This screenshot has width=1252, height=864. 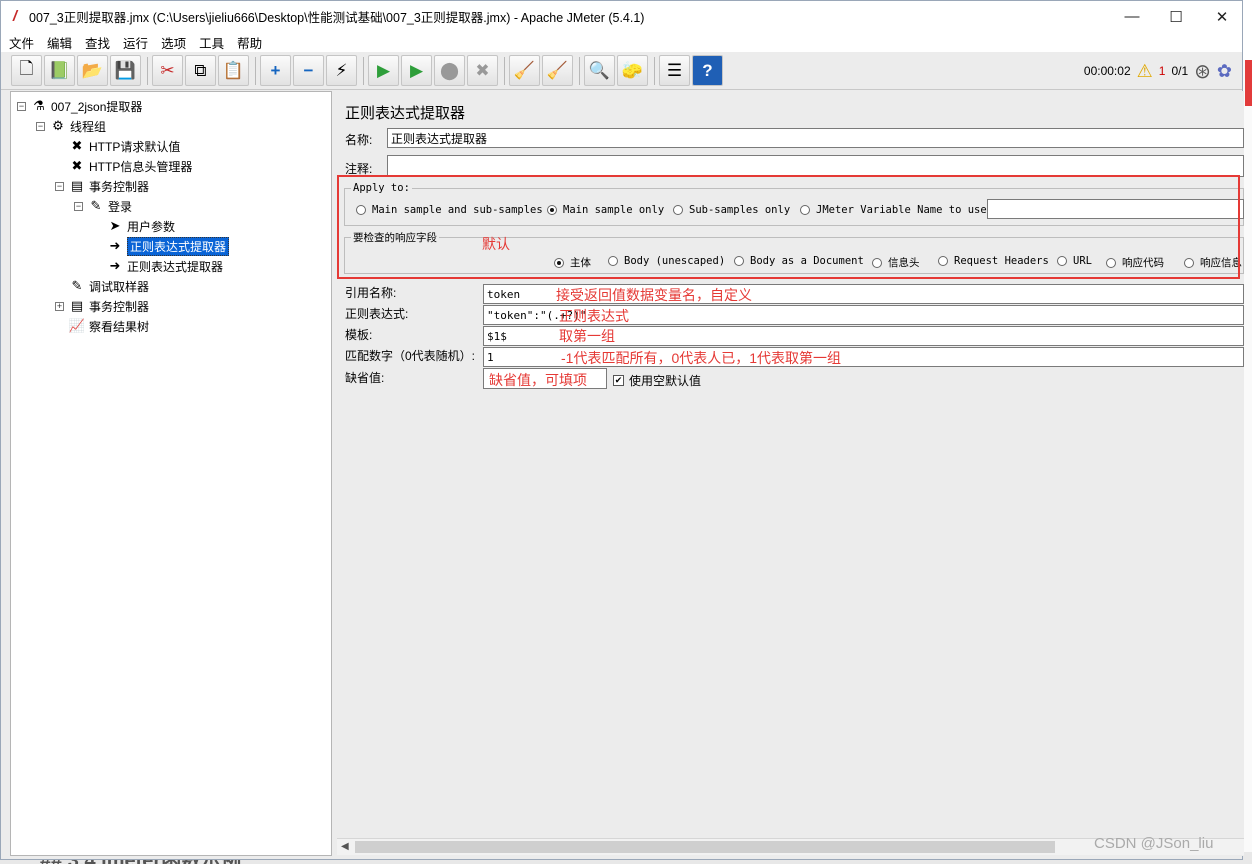 What do you see at coordinates (416, 70) in the screenshot?
I see `start-no-pause-button: ▶` at bounding box center [416, 70].